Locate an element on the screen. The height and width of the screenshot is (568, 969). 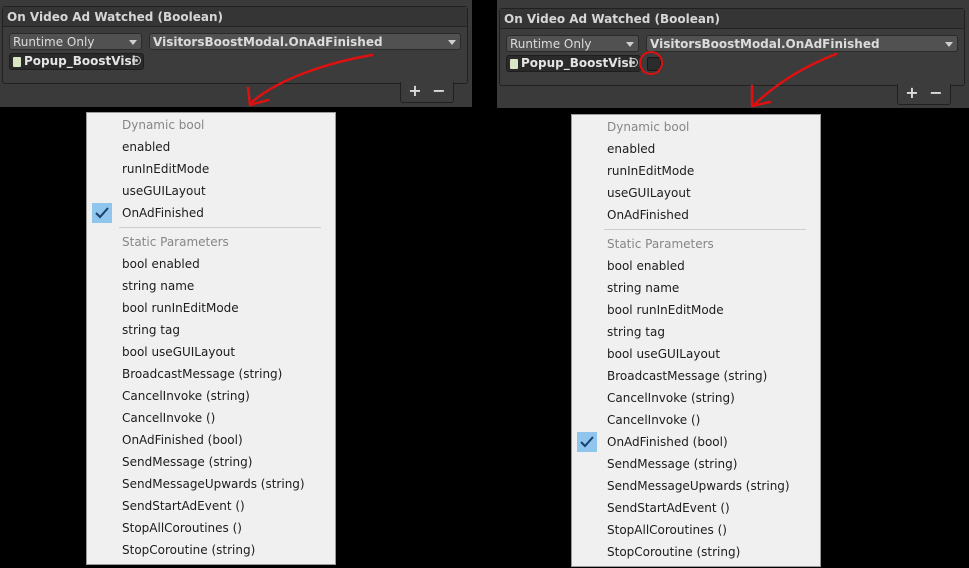
right-add-button: + is located at coordinates (912, 93).